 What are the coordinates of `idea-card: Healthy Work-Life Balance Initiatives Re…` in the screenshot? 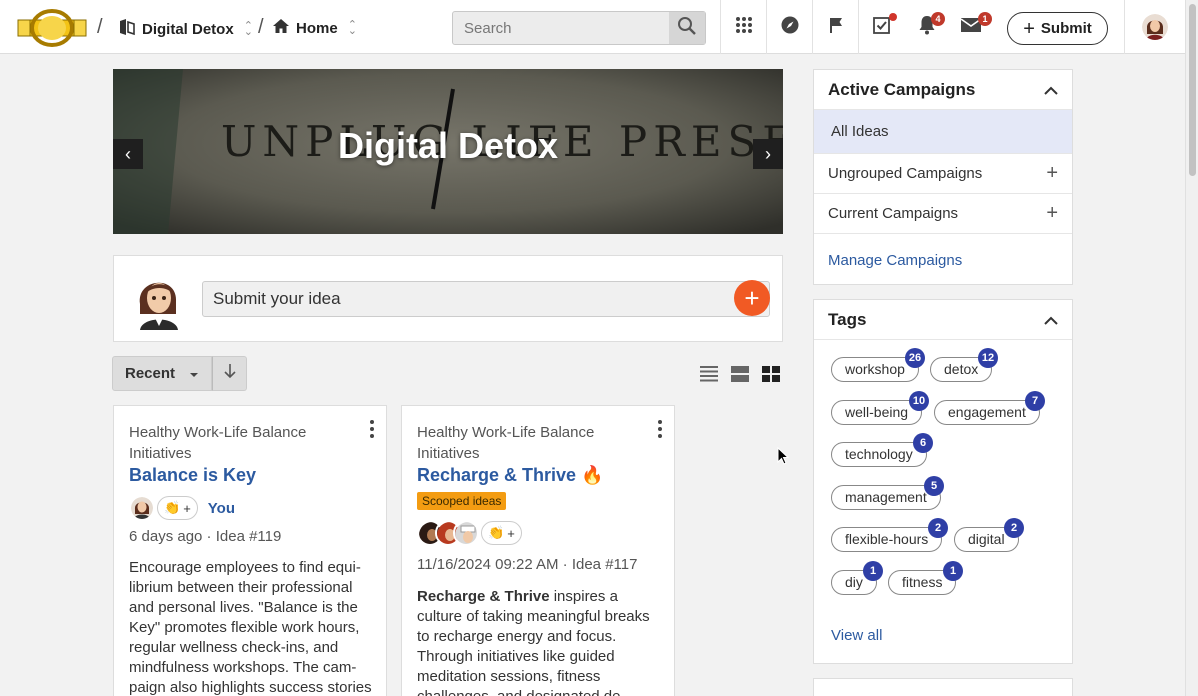 It's located at (538, 550).